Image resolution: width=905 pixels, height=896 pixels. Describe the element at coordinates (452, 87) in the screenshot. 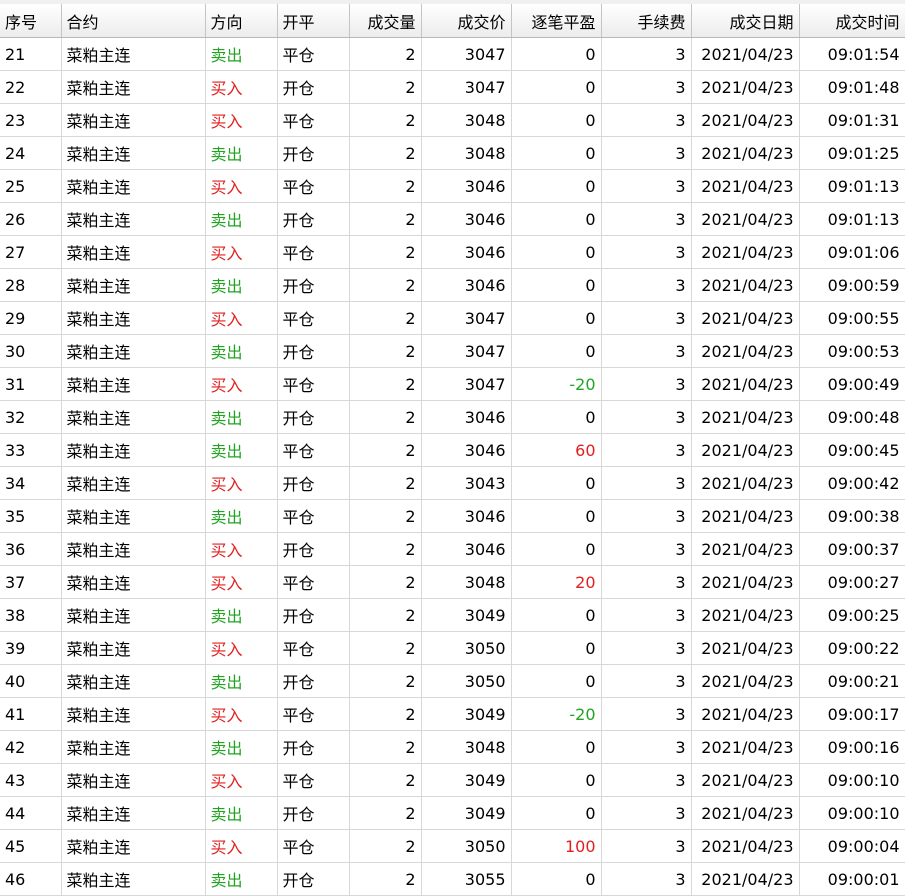

I see `table-row: 22 菜粕主连 买入 开仓 2 3047 0 3 2021/04/23 09:01:48` at that location.